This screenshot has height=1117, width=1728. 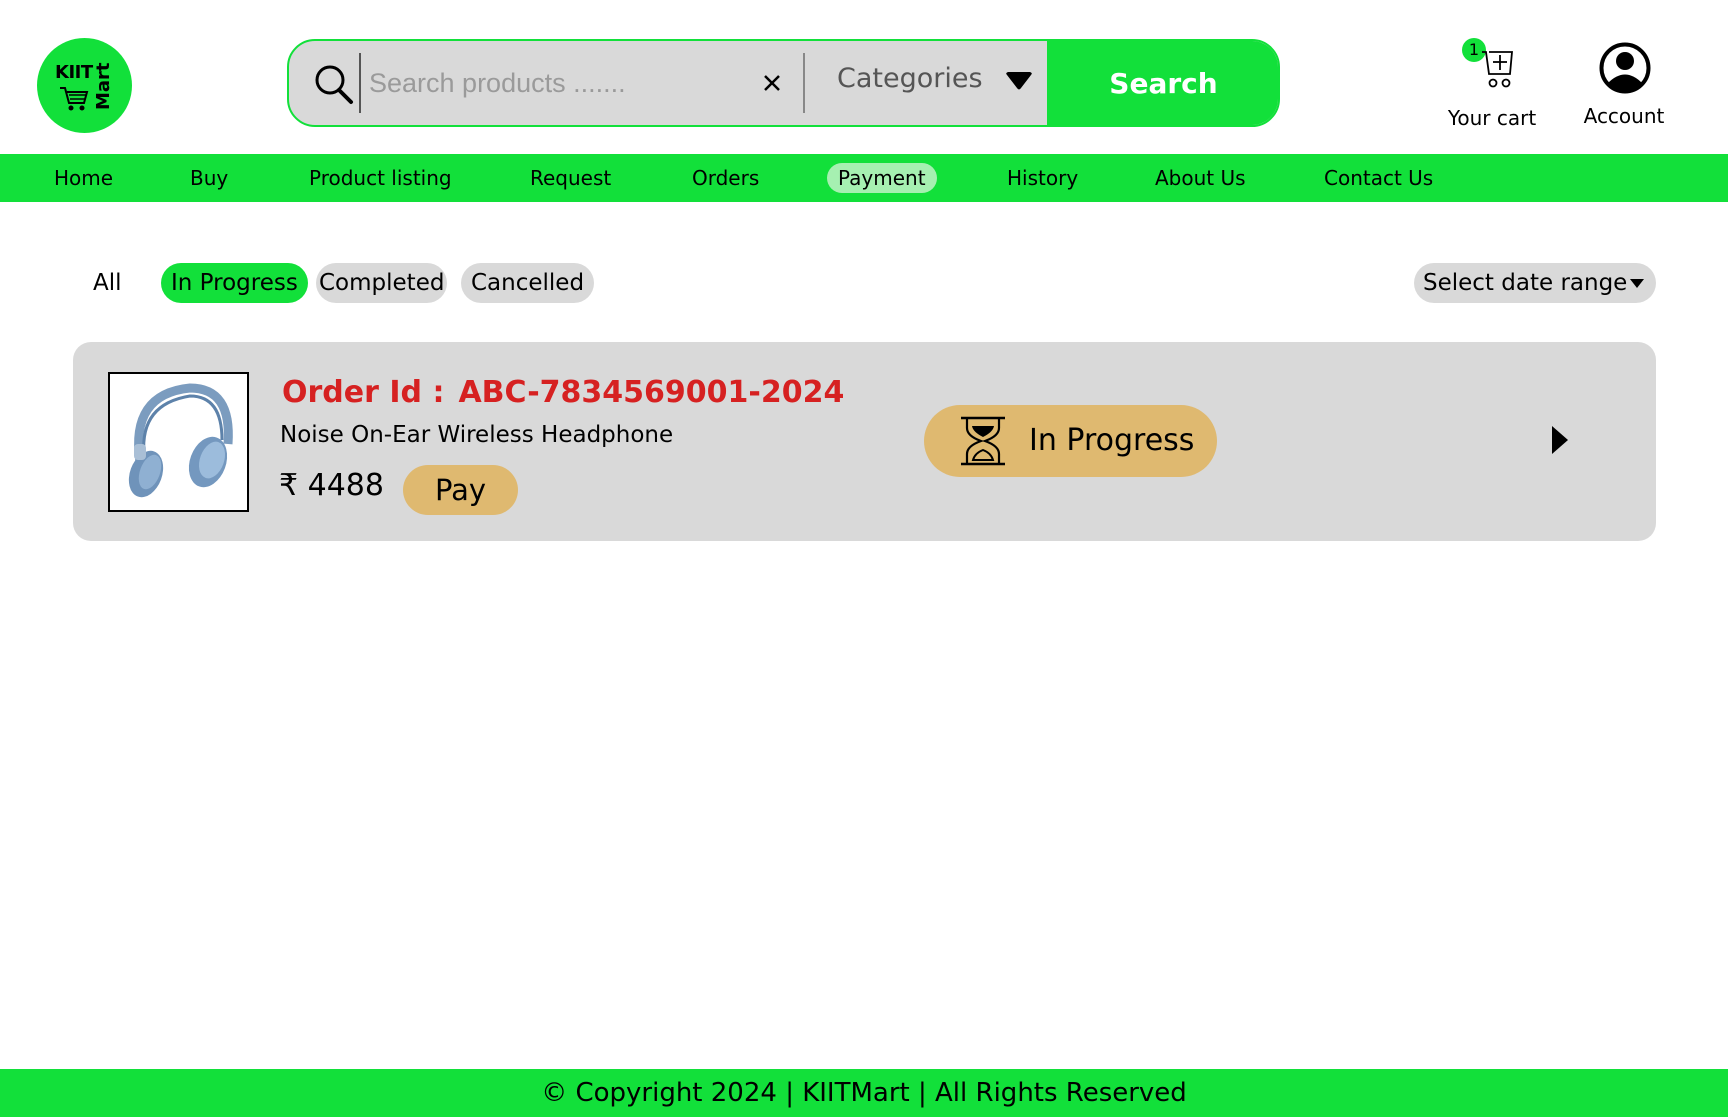 I want to click on hourglass-icon, so click(x=983, y=441).